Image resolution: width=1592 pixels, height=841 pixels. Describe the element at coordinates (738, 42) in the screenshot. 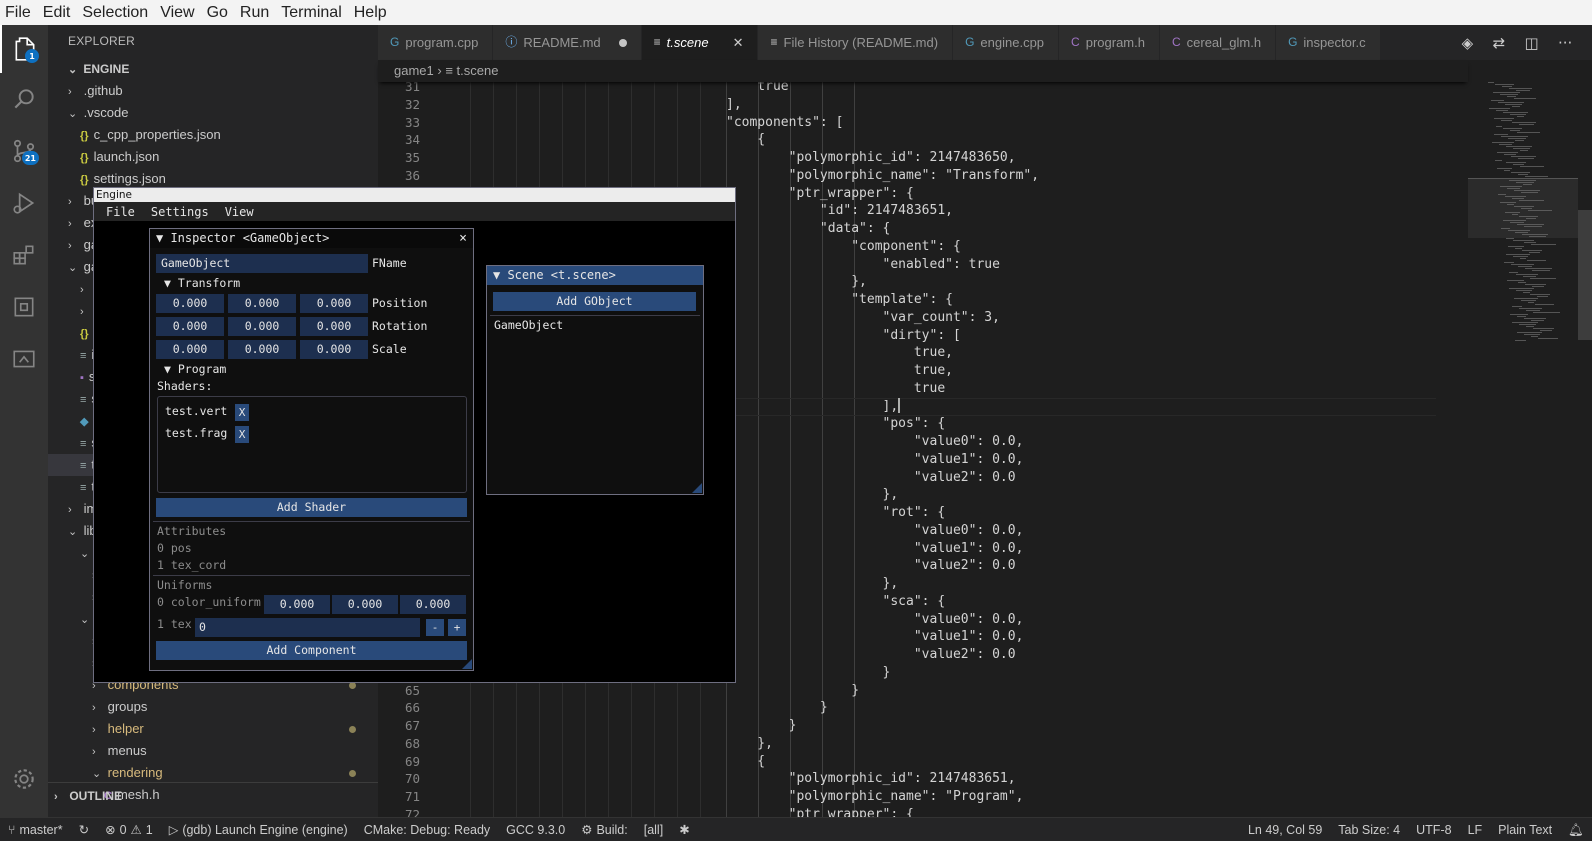

I see `close-icon: ✕` at that location.